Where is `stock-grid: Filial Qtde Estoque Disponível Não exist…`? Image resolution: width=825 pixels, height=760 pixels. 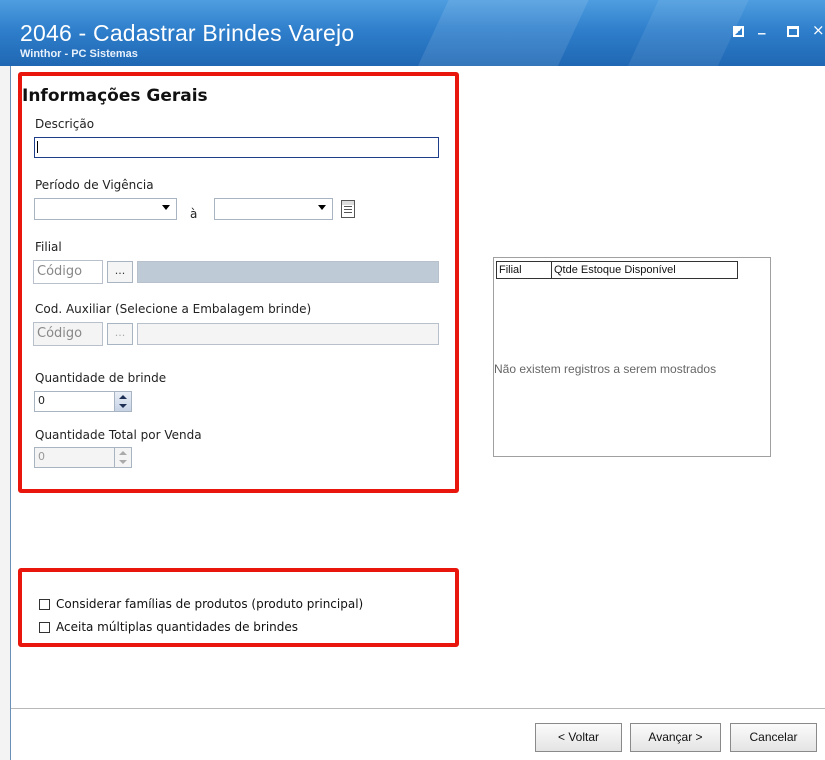
stock-grid: Filial Qtde Estoque Disponível Não exist… is located at coordinates (632, 357).